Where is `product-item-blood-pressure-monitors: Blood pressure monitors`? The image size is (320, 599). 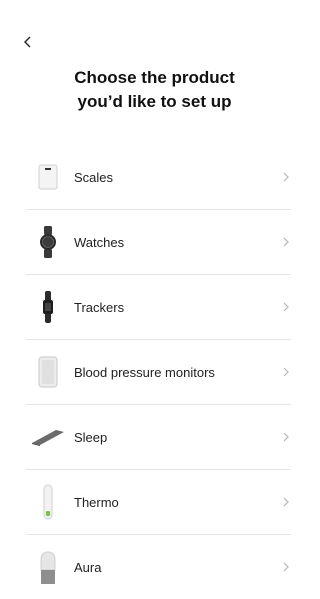
product-item-blood-pressure-monitors: Blood pressure monitors is located at coordinates (158, 372).